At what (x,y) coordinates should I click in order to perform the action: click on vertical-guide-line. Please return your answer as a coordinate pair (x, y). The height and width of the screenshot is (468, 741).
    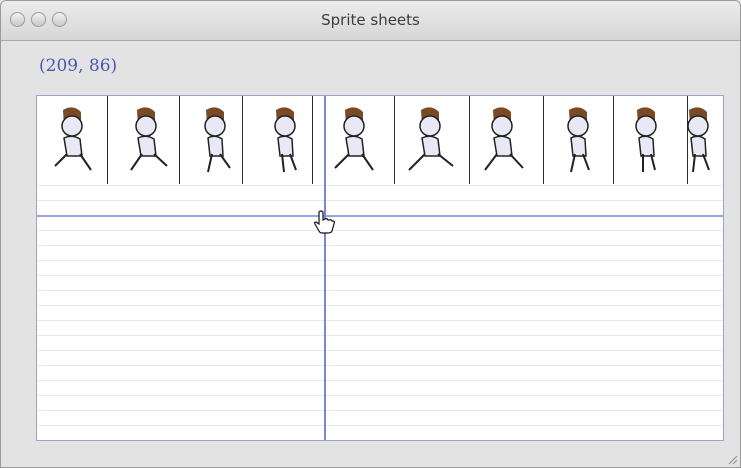
    Looking at the image, I should click on (325, 268).